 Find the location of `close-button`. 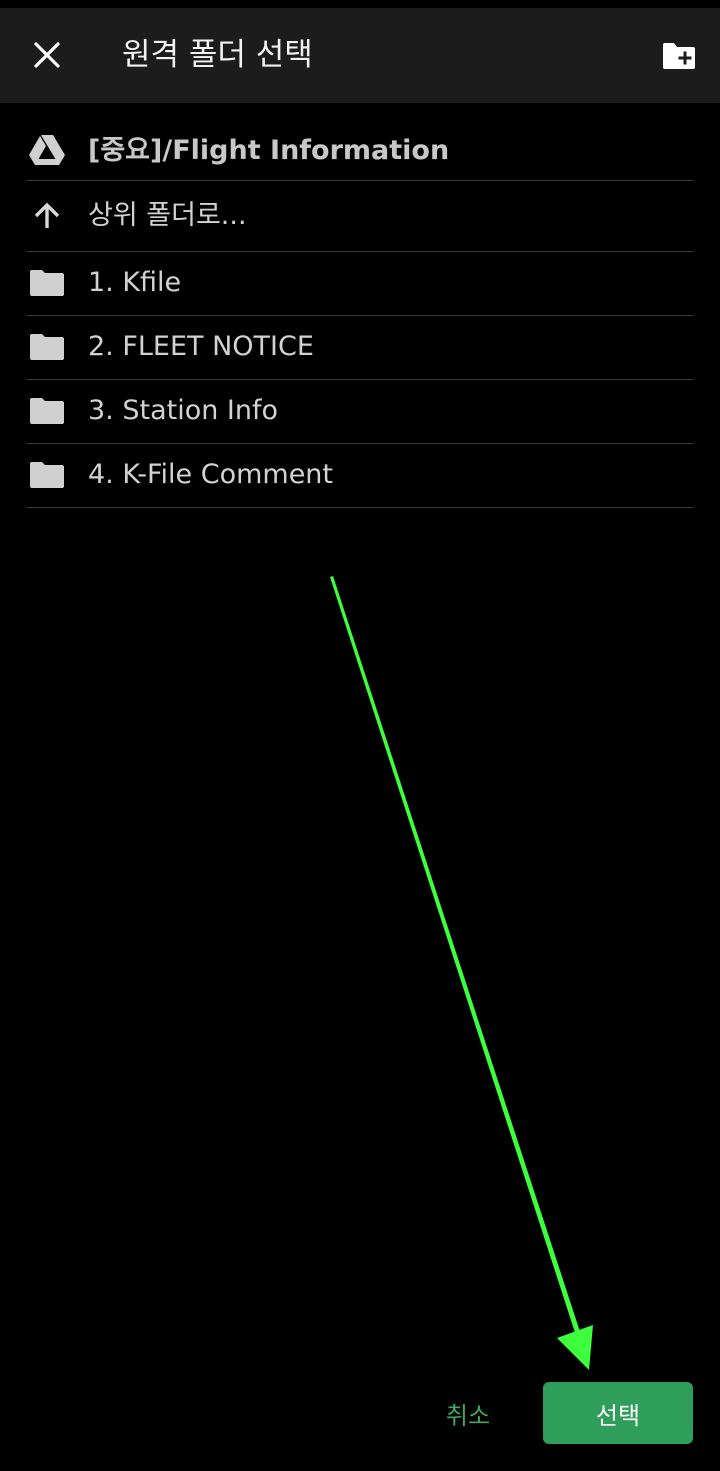

close-button is located at coordinates (47, 55).